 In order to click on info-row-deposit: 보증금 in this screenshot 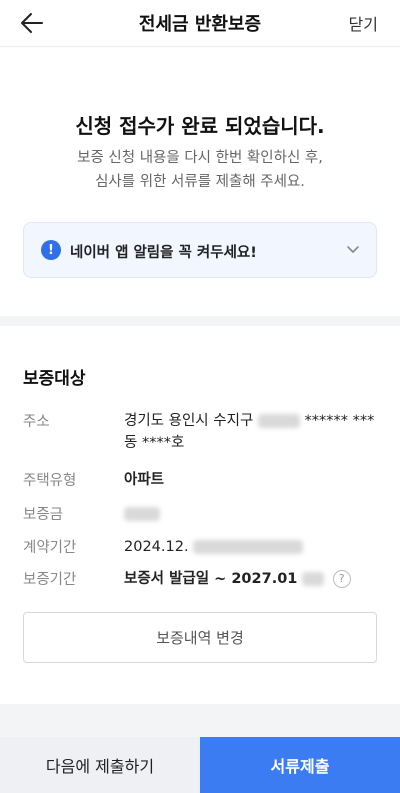, I will do `click(200, 514)`.